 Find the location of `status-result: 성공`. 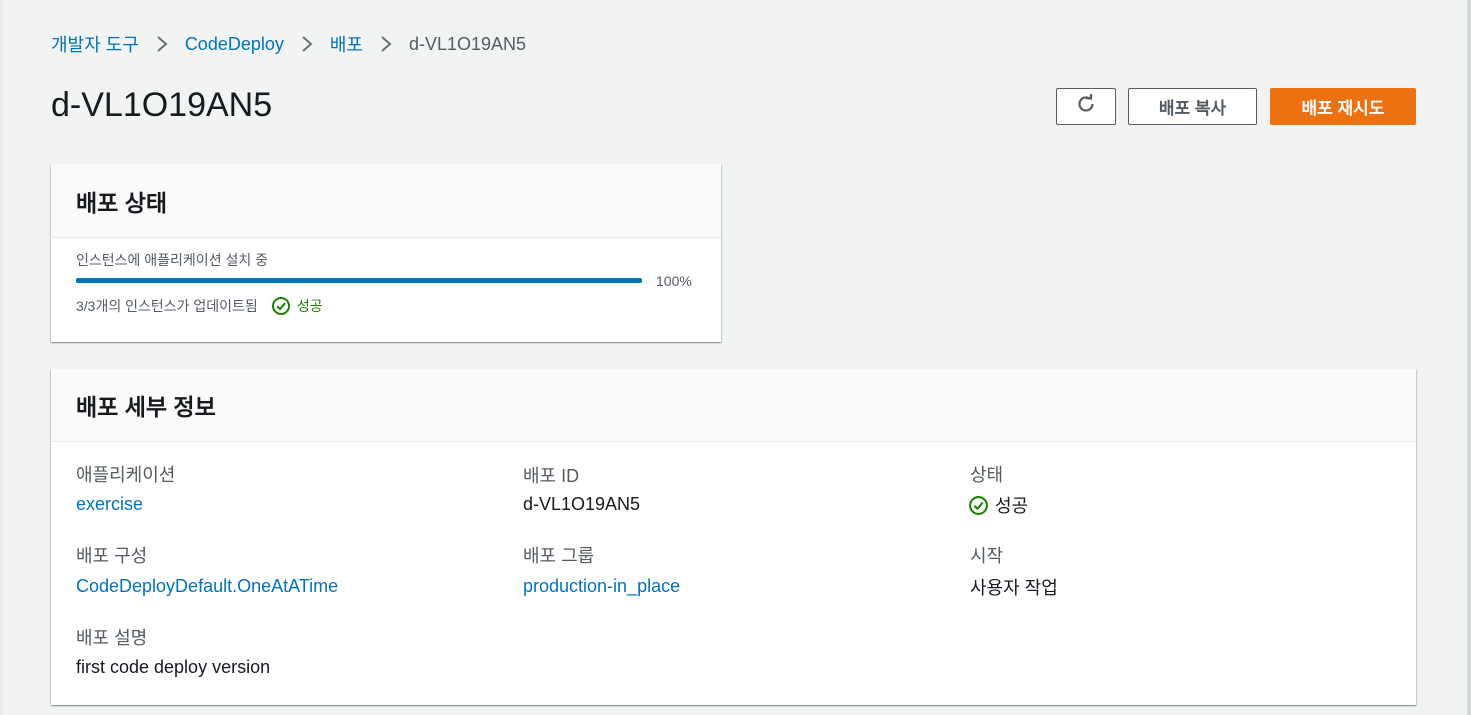

status-result: 성공 is located at coordinates (297, 306).